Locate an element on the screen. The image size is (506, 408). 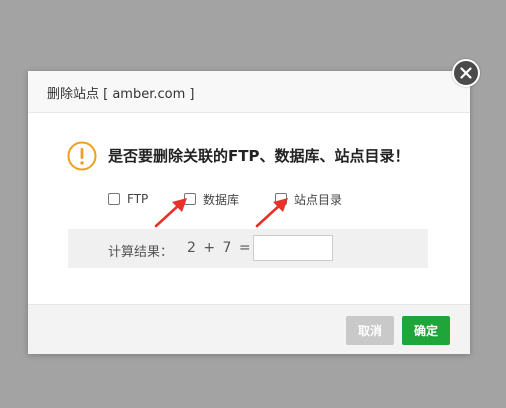
close-button is located at coordinates (466, 73).